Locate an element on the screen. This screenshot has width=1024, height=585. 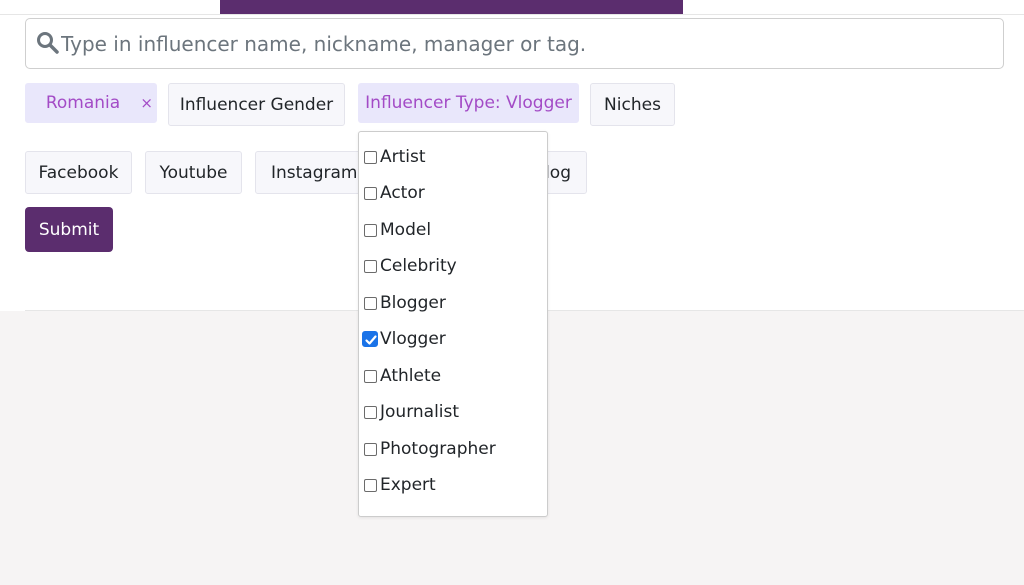
option-label: Model is located at coordinates (406, 230).